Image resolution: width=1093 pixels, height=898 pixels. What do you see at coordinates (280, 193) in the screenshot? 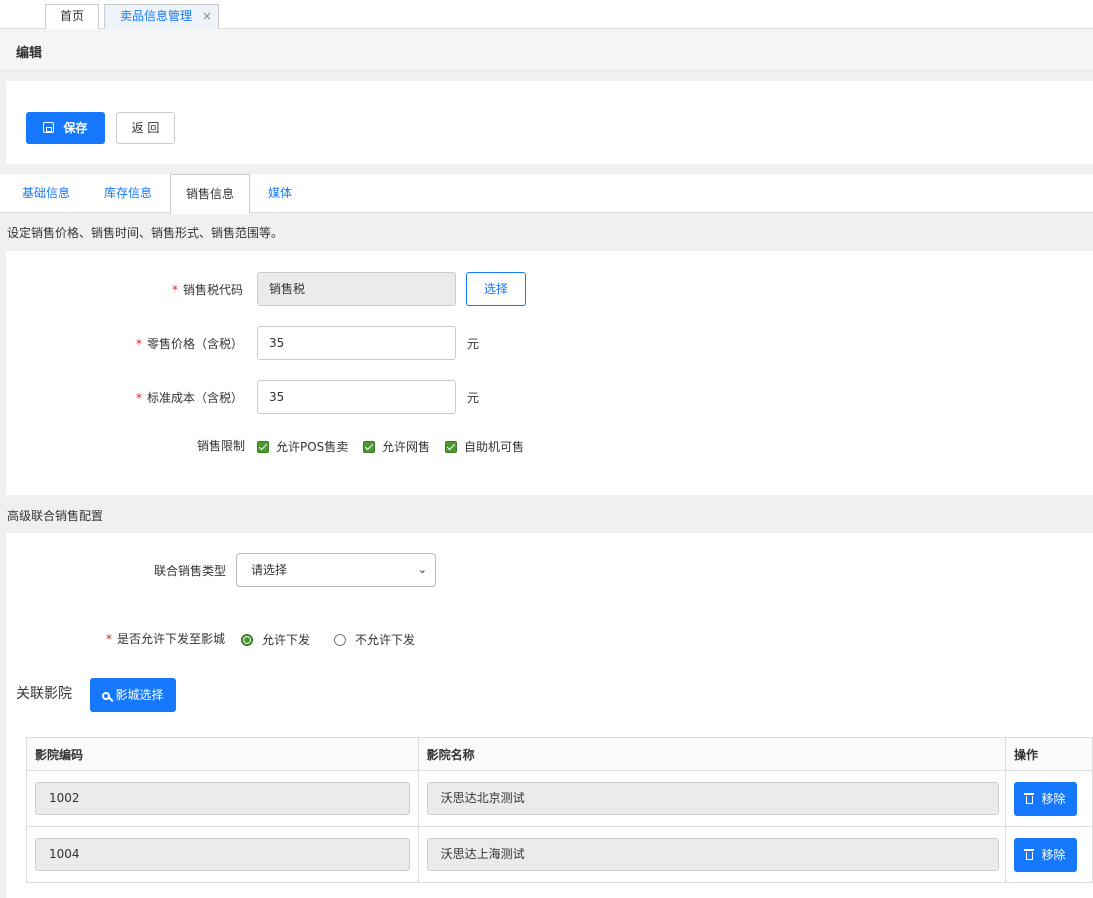
I see `tab-media: 媒体` at bounding box center [280, 193].